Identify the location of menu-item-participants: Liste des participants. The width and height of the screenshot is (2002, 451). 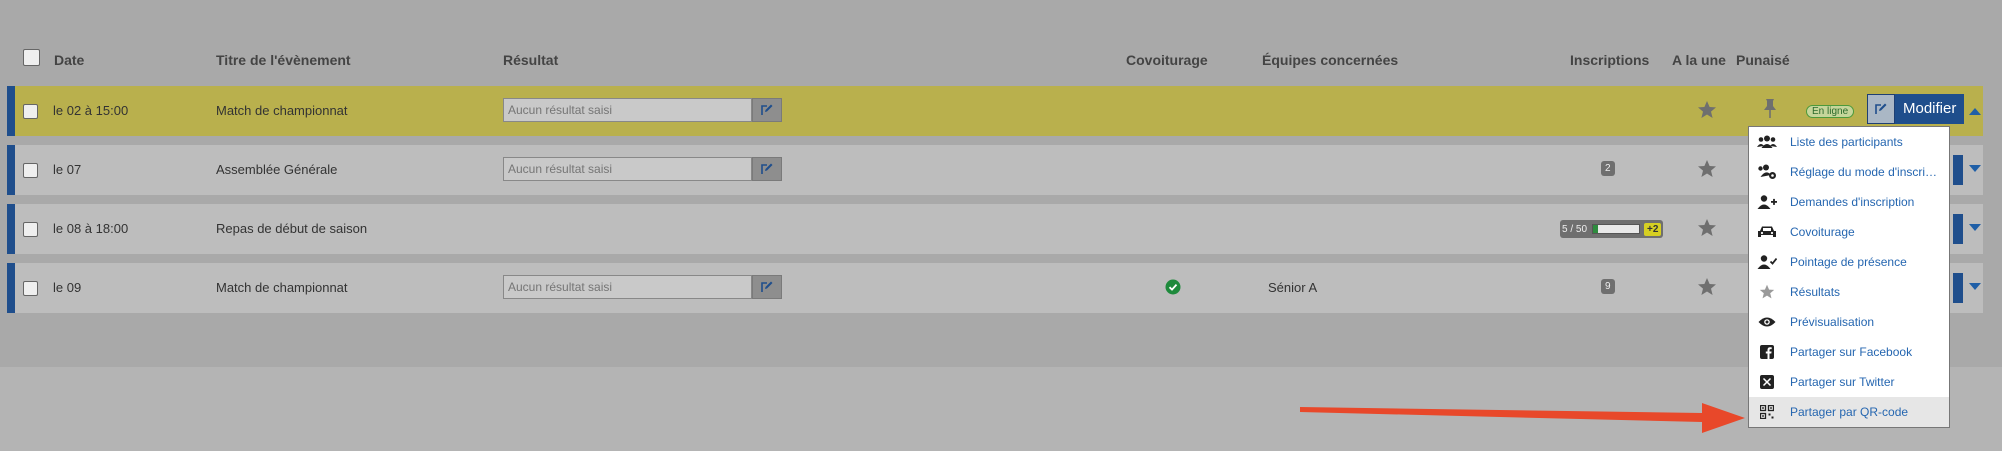
(1849, 142).